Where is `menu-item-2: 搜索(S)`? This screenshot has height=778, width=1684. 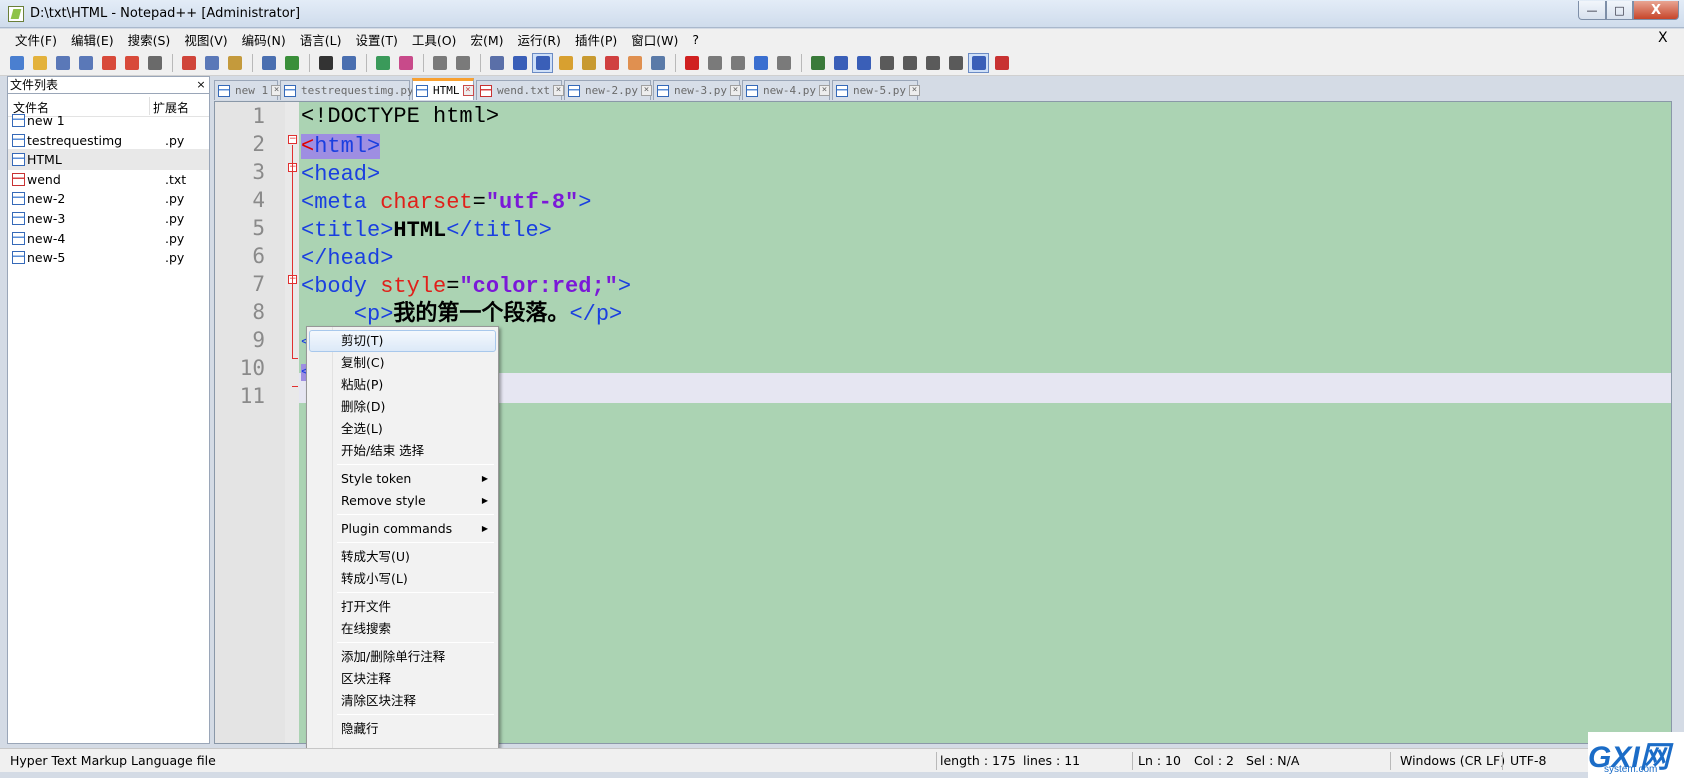
menu-item-2: 搜索(S) is located at coordinates (149, 39).